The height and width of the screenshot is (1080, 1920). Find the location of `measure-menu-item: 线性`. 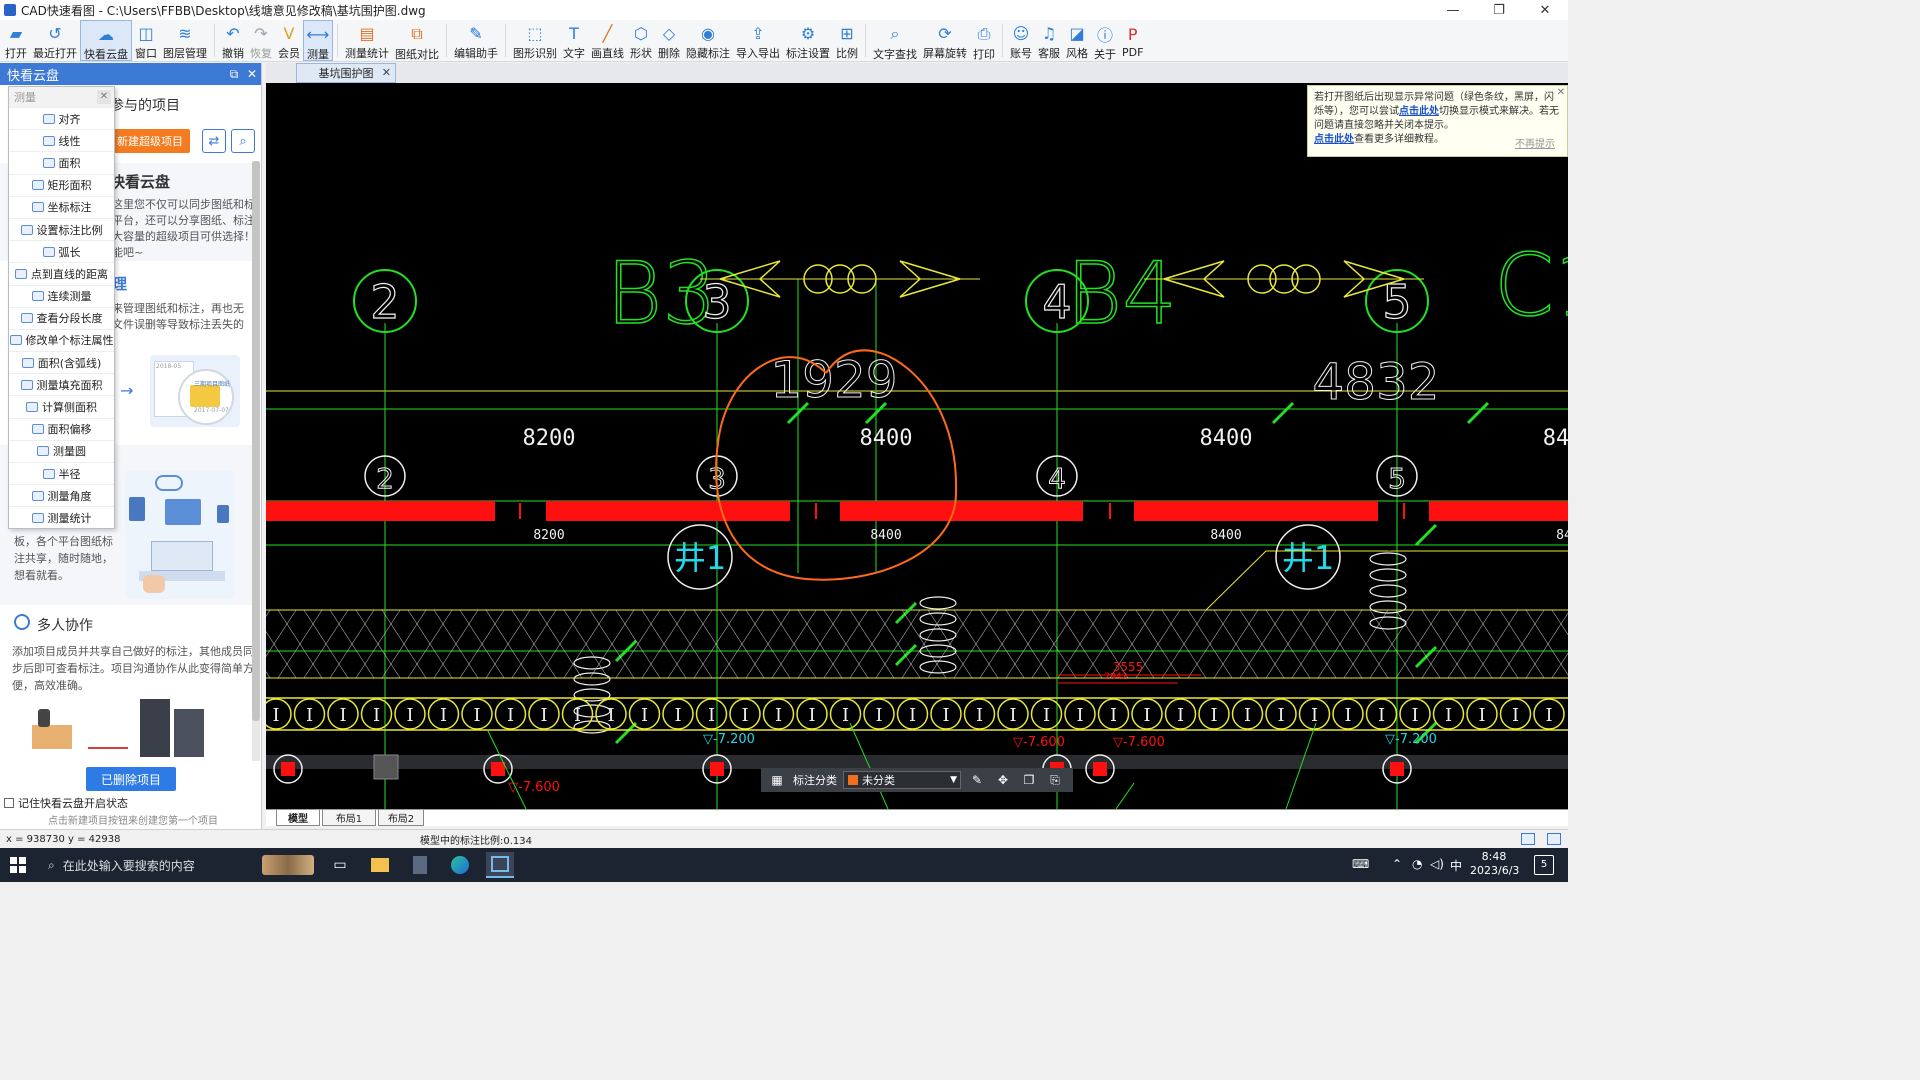

measure-menu-item: 线性 is located at coordinates (61, 140).